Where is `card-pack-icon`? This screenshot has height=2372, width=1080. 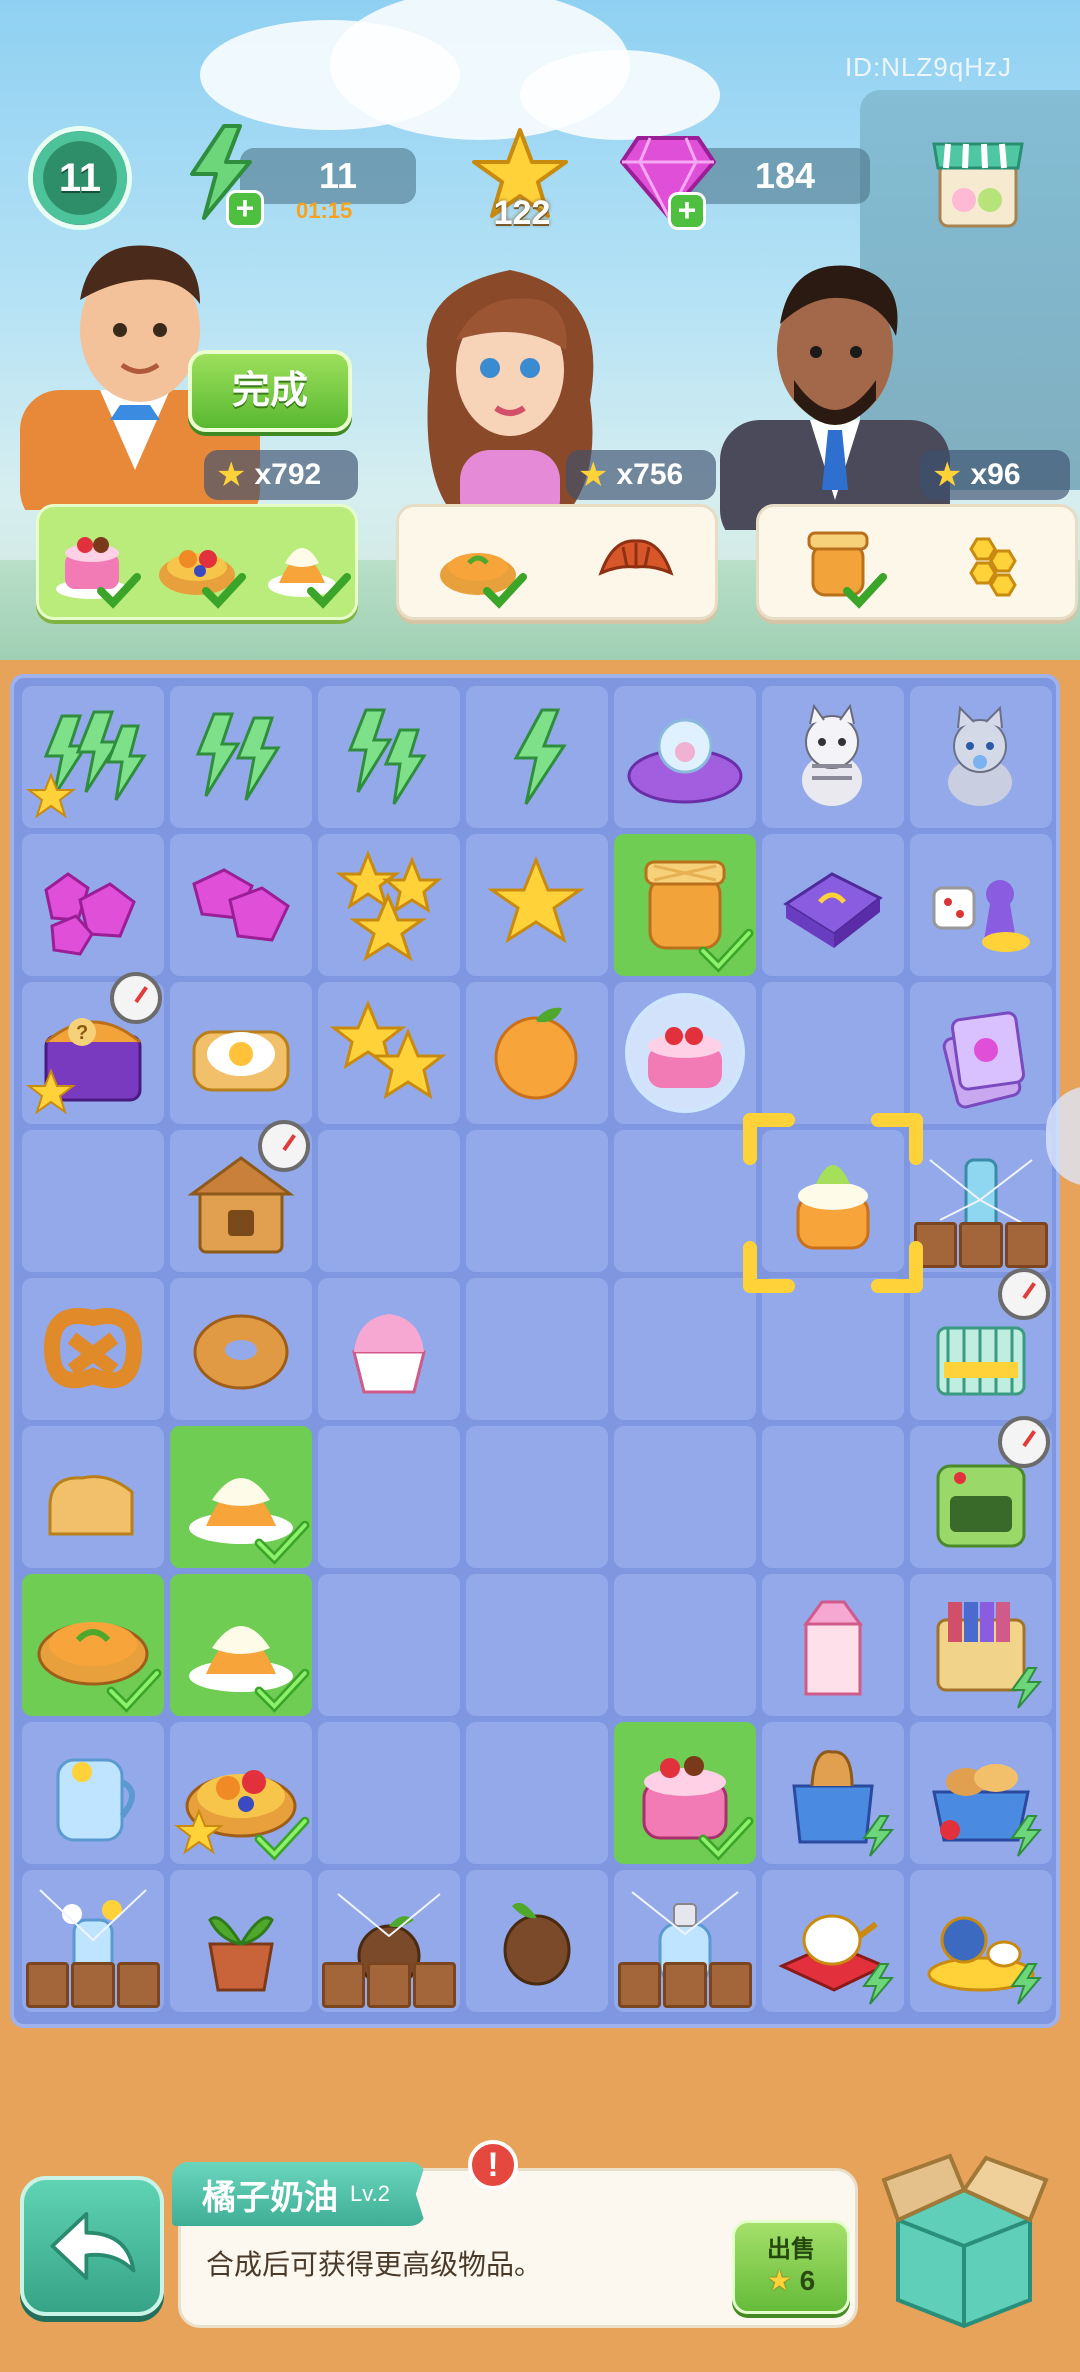
card-pack-icon is located at coordinates (984, 1060).